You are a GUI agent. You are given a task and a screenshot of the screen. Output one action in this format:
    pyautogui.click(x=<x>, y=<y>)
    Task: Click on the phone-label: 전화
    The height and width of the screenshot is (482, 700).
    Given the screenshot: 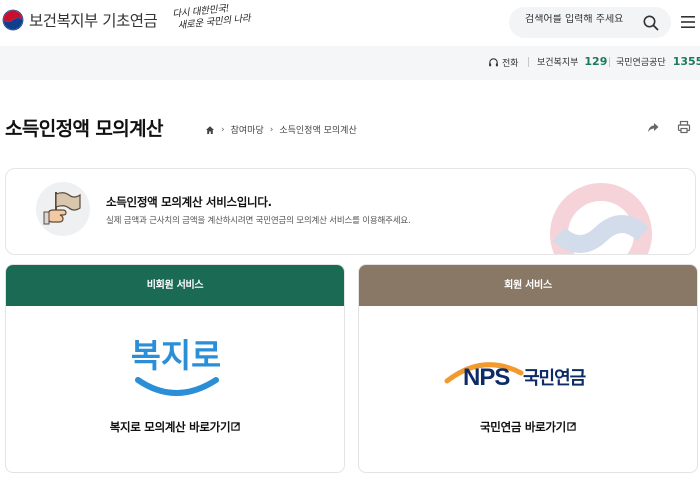 What is the action you would take?
    pyautogui.click(x=503, y=62)
    